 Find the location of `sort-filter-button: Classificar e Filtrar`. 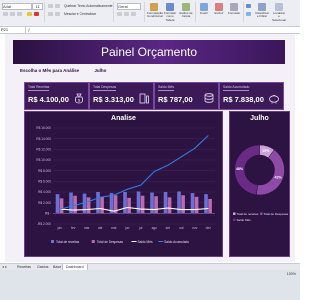

sort-filter-button: Classificar e Filtrar is located at coordinates (262, 11).